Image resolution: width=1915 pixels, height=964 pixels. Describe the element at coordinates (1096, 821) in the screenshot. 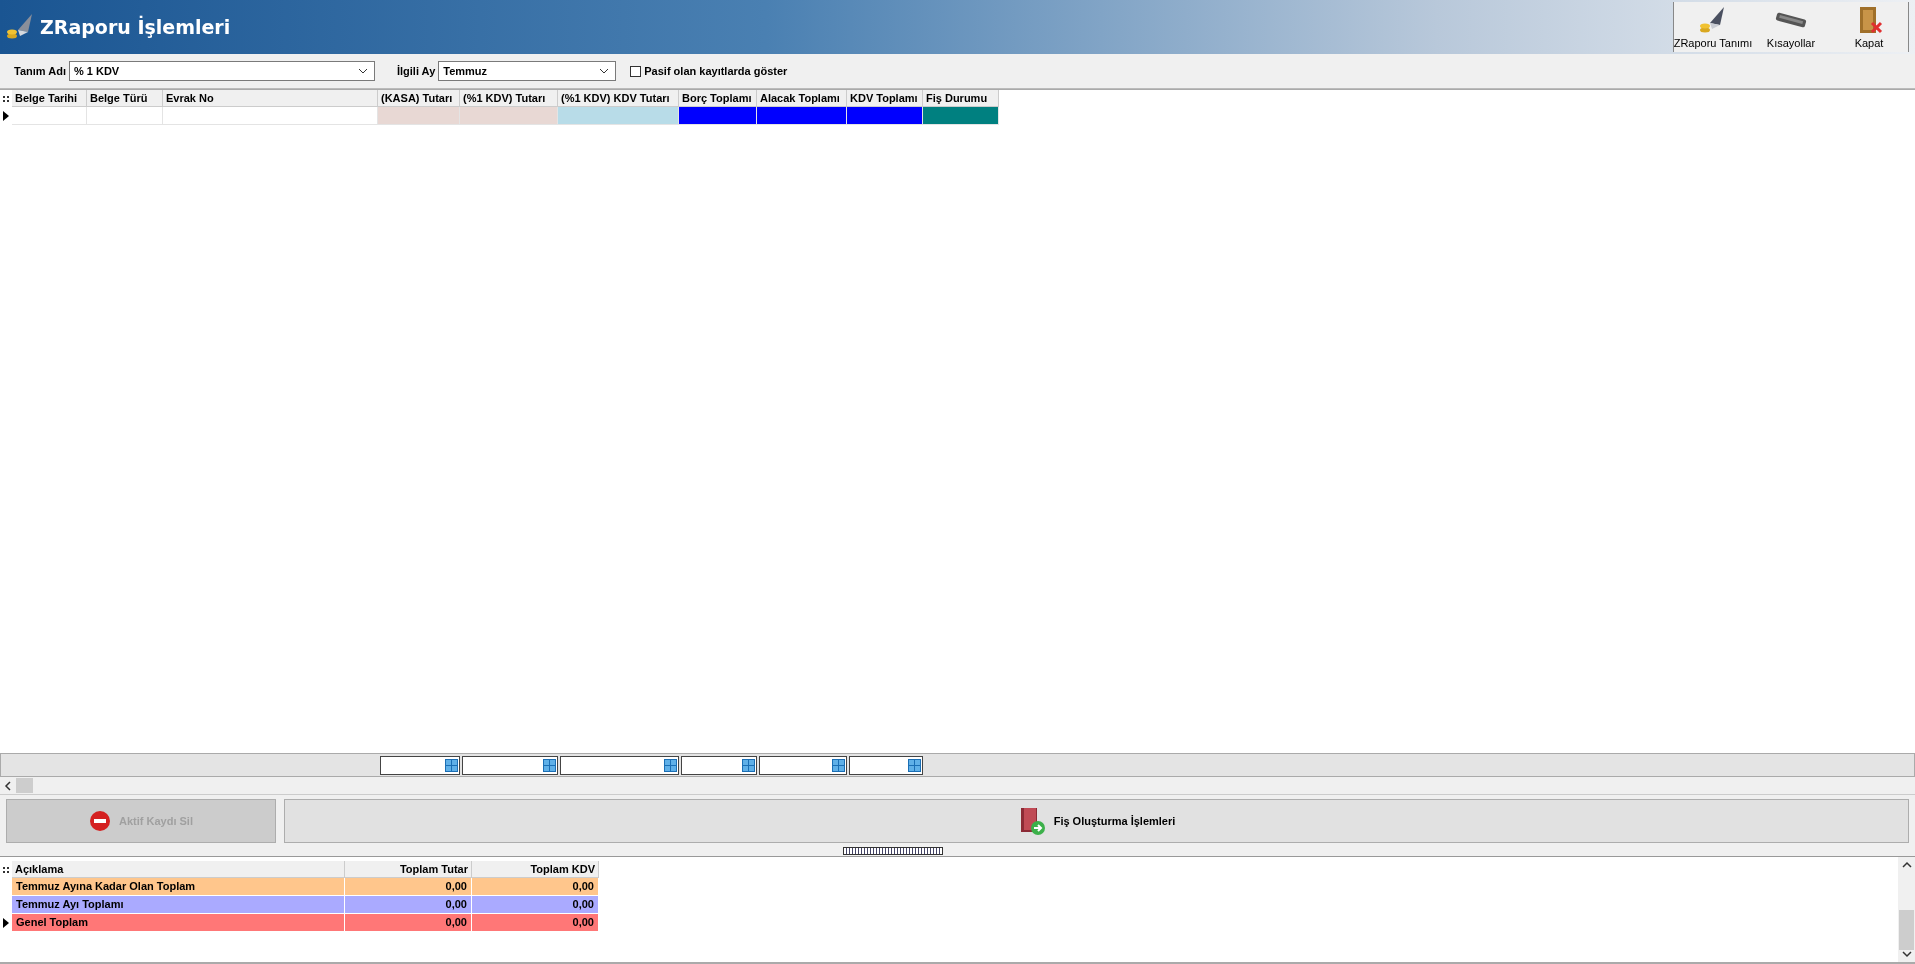

I see `action-button: Fiş Oluşturma İşlemleri` at that location.